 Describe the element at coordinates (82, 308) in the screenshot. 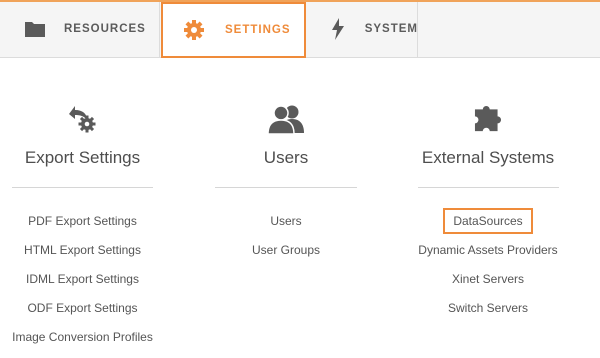

I see `link-odf-export-settings: ODF Export Settings` at that location.